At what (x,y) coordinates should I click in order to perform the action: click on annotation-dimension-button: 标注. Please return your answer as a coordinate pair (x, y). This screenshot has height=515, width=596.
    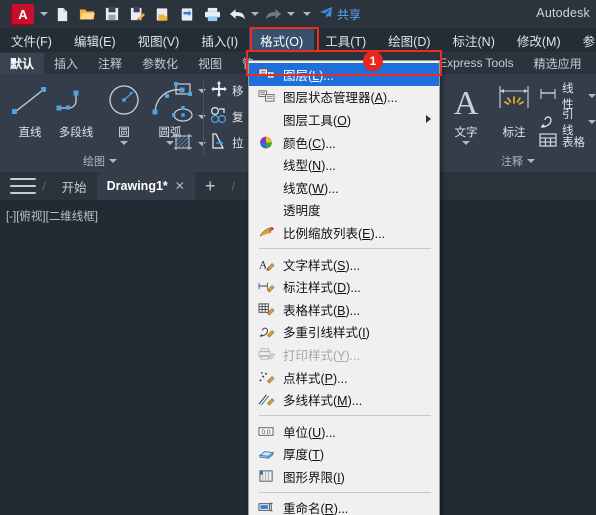
    Looking at the image, I should click on (514, 109).